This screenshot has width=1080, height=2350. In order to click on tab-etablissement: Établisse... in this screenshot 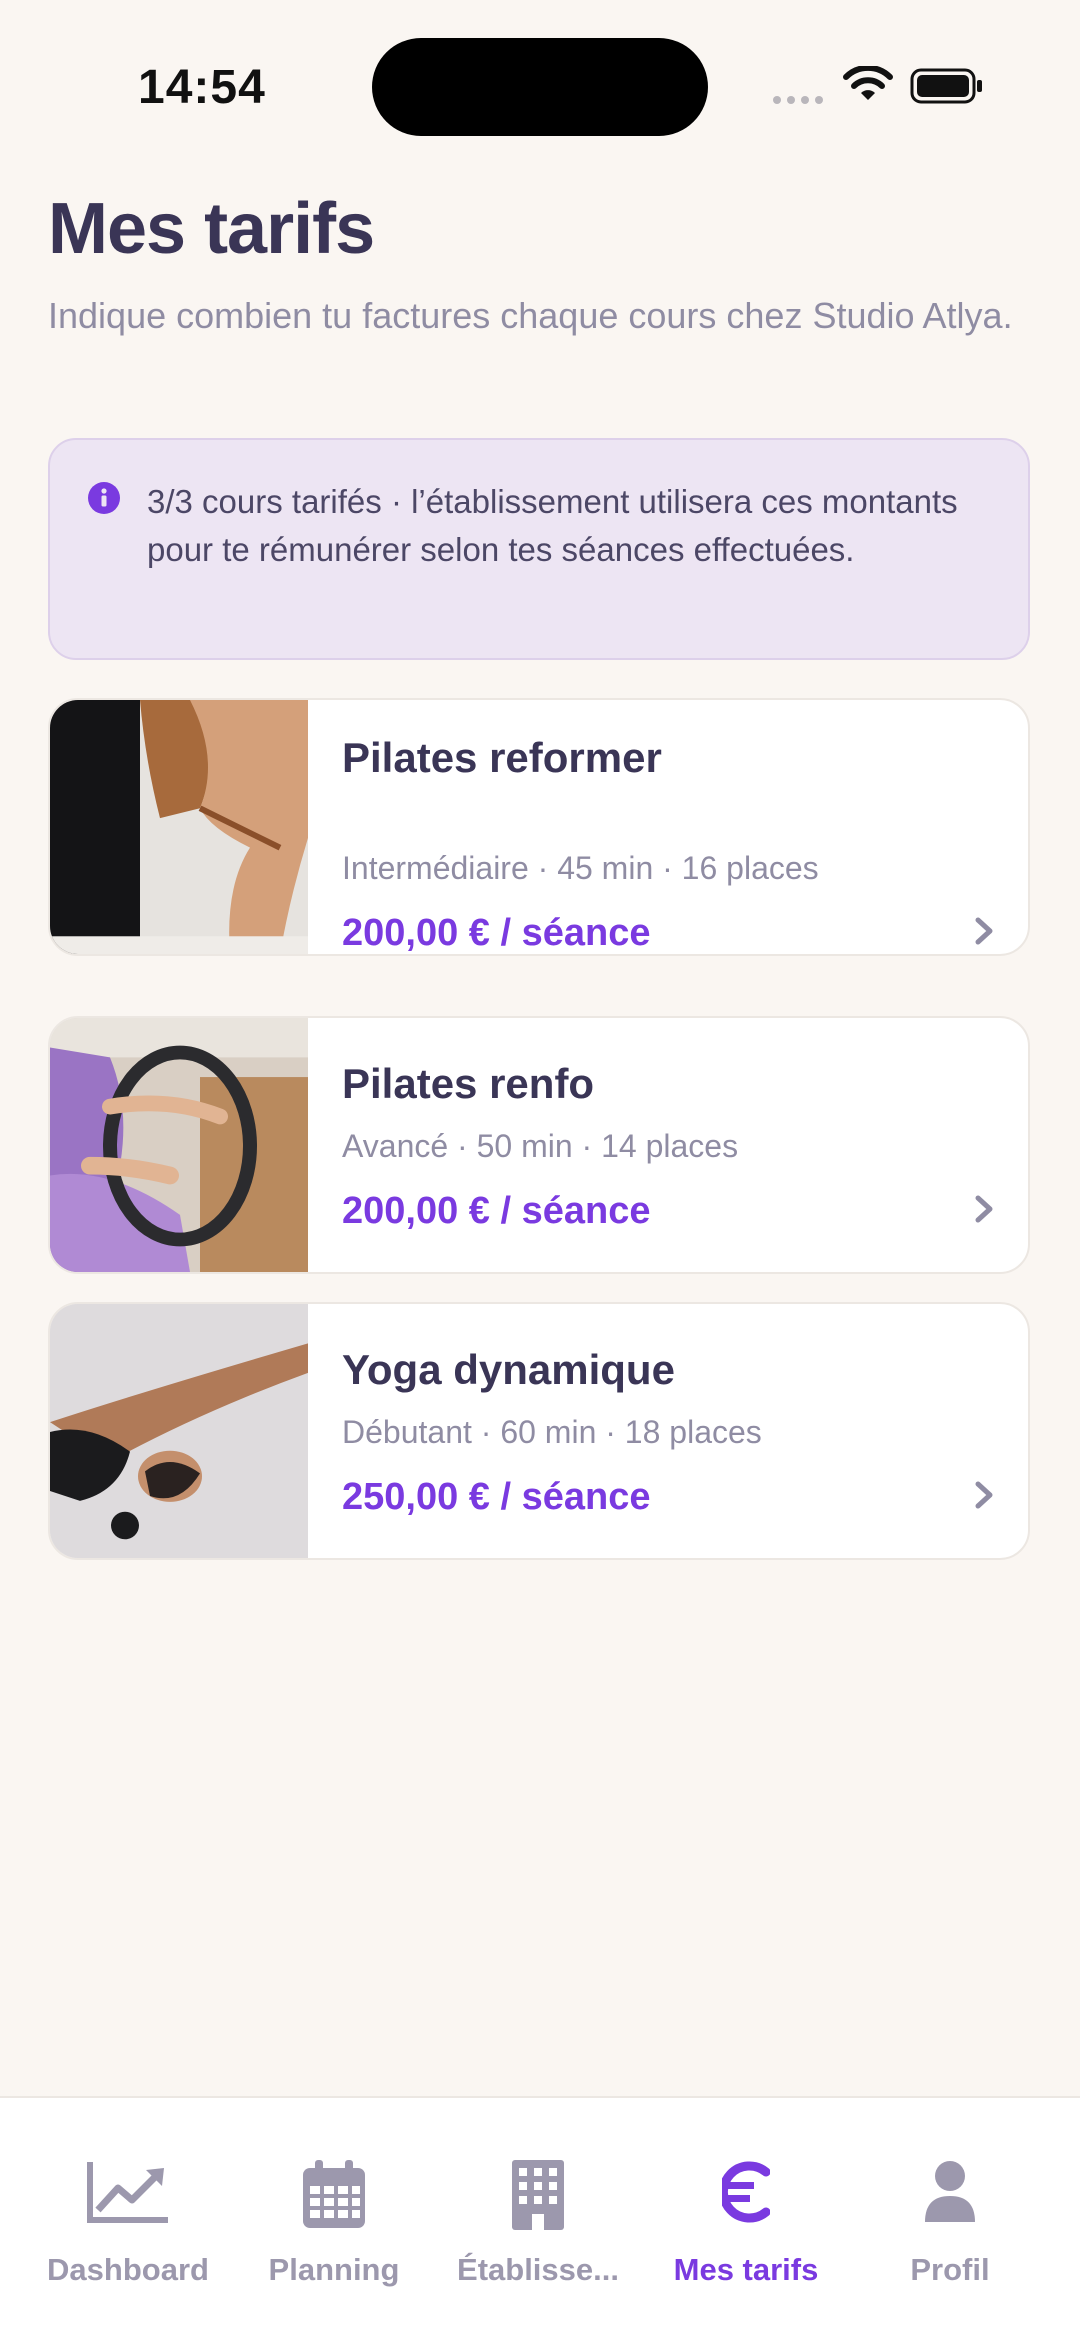, I will do `click(538, 2198)`.